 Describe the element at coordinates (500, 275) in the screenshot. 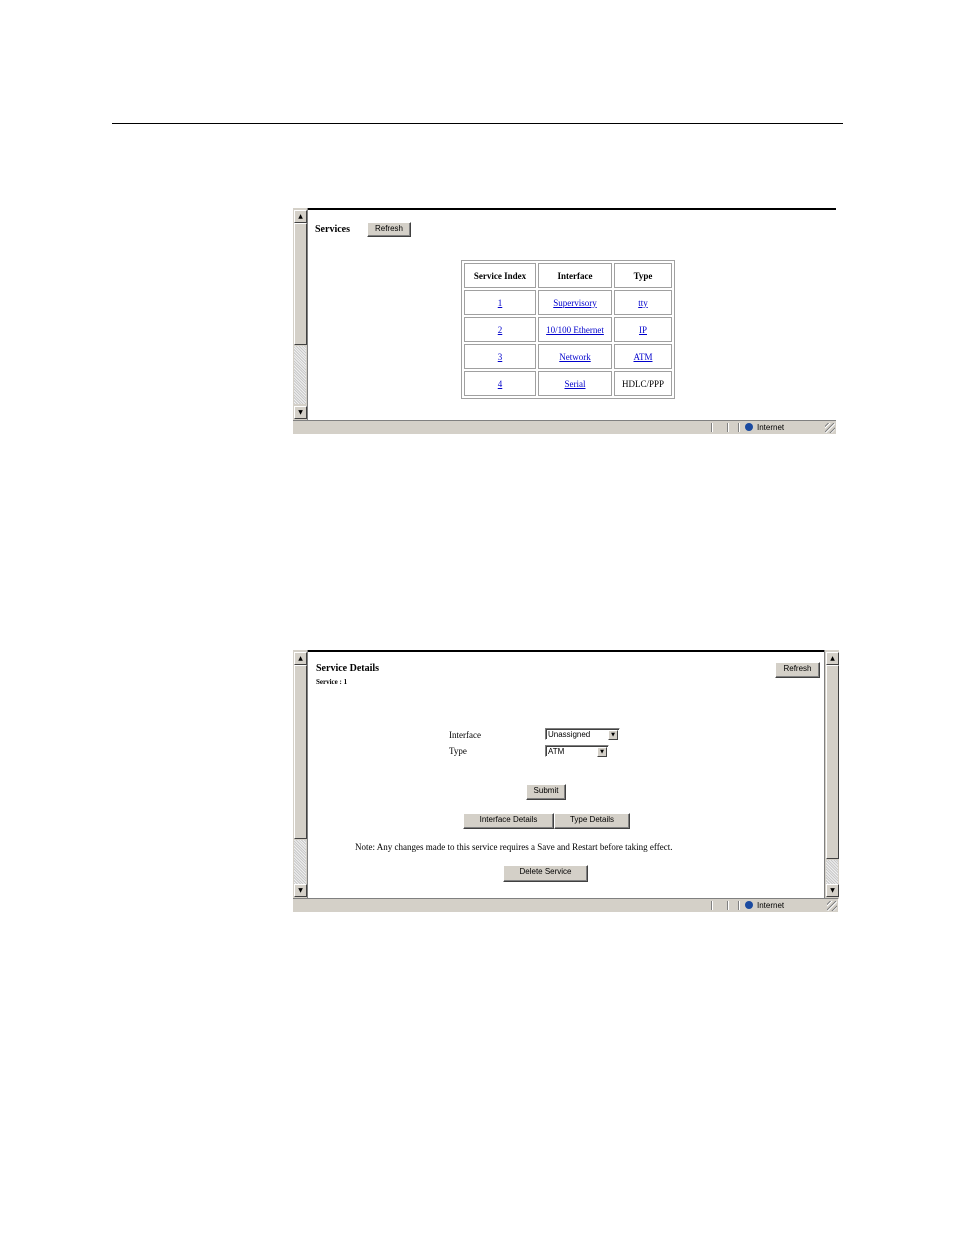

I see `column-header: Service Index` at that location.